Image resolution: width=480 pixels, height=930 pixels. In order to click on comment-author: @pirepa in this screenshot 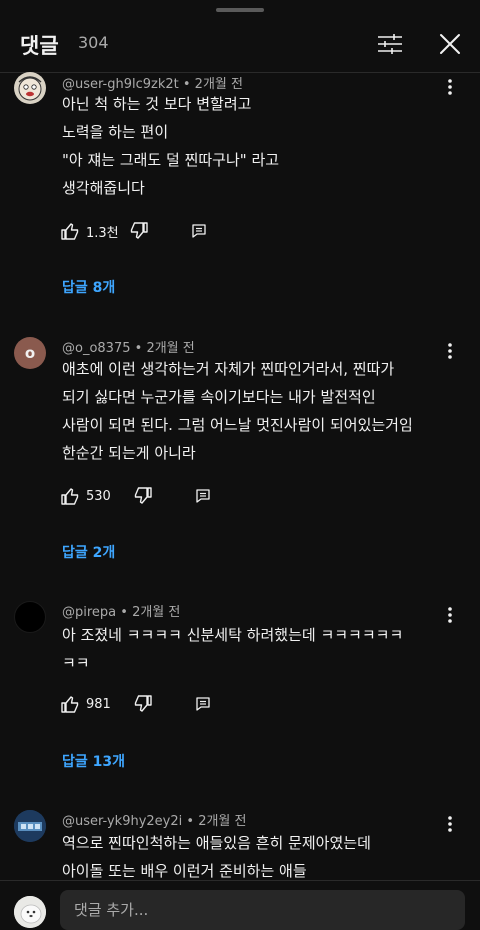, I will do `click(89, 612)`.